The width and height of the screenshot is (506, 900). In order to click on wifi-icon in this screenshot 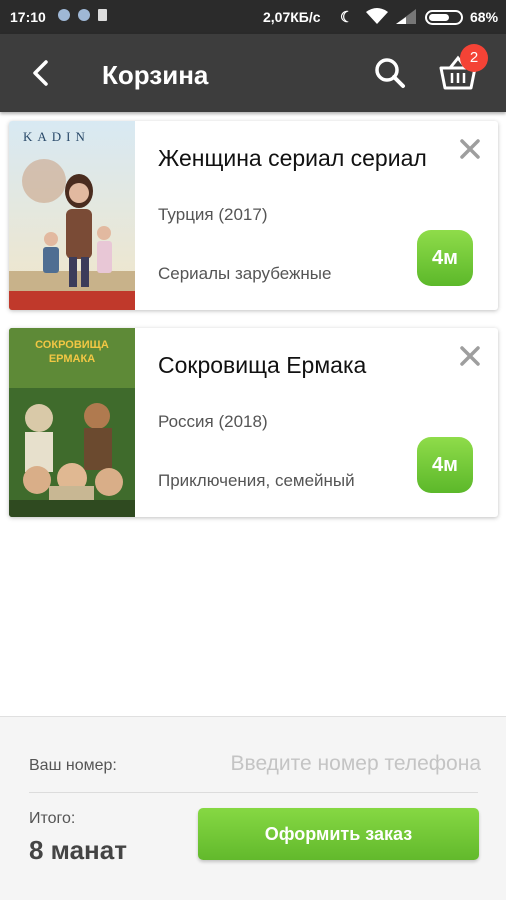, I will do `click(377, 18)`.